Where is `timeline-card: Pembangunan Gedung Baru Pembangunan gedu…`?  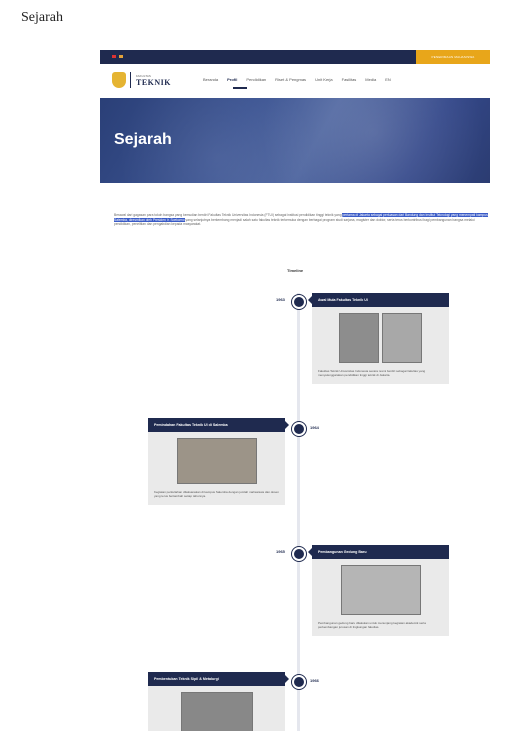
timeline-card: Pembangunan Gedung Baru Pembangunan gedu… is located at coordinates (378, 590).